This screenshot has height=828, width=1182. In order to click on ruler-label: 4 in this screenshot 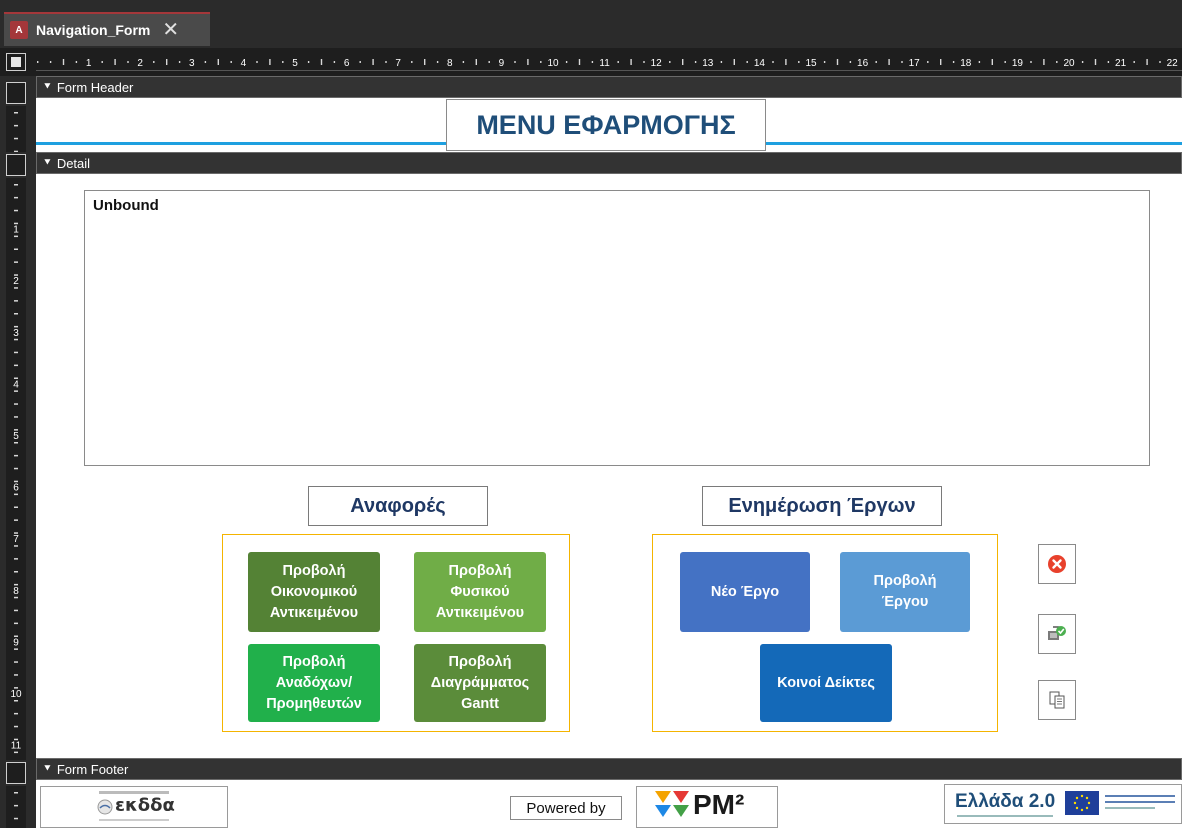, I will do `click(244, 63)`.